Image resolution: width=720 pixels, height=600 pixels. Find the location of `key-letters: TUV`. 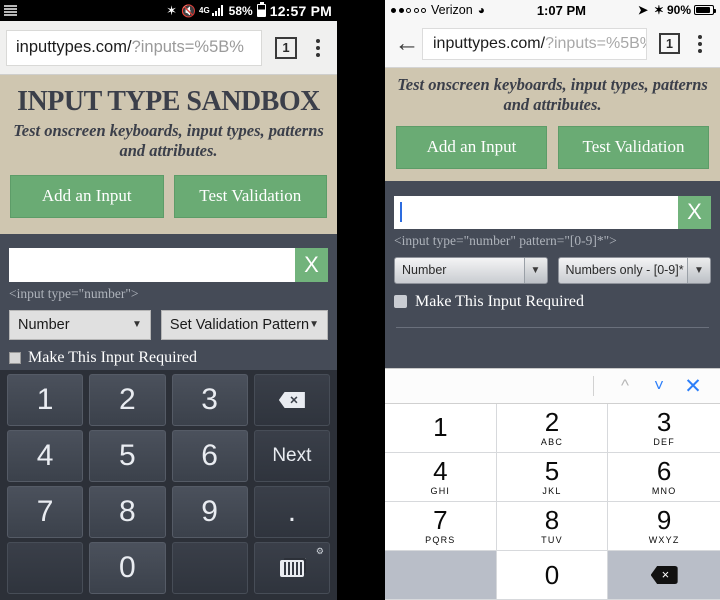

key-letters: TUV is located at coordinates (552, 540).